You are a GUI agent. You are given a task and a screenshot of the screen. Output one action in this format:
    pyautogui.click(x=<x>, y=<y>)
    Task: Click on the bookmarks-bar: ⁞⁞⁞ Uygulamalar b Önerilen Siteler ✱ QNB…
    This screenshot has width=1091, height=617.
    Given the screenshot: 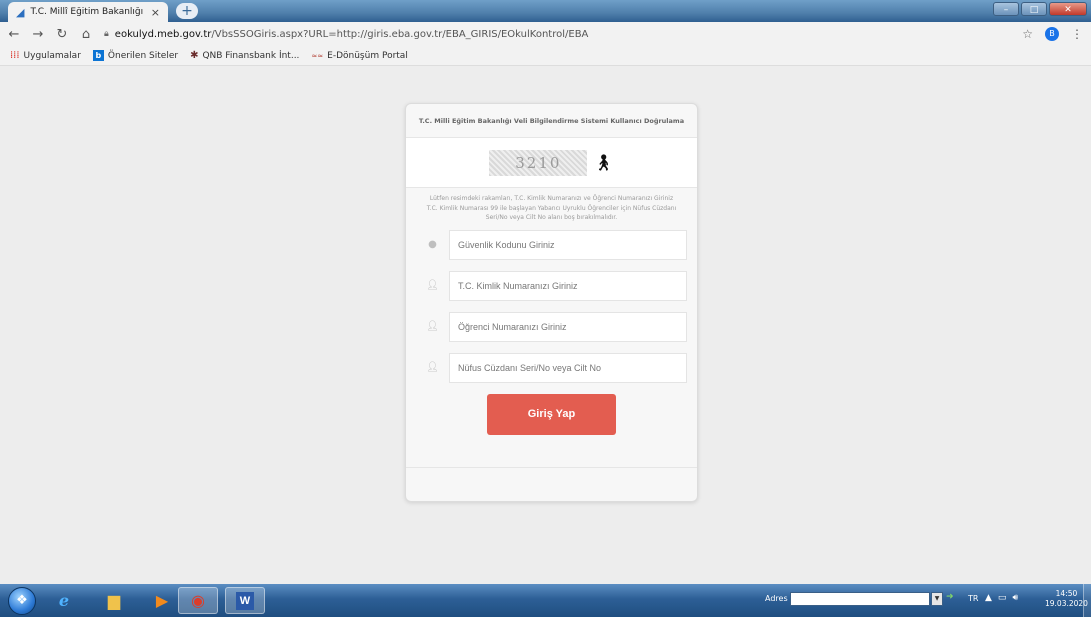 What is the action you would take?
    pyautogui.click(x=545, y=56)
    